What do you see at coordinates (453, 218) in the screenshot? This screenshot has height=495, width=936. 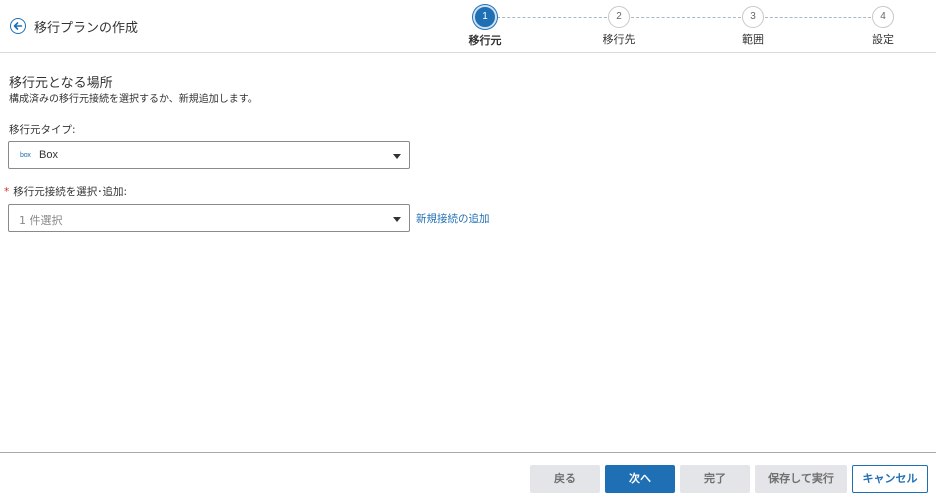 I see `add-connection-link: 新規接続の追加` at bounding box center [453, 218].